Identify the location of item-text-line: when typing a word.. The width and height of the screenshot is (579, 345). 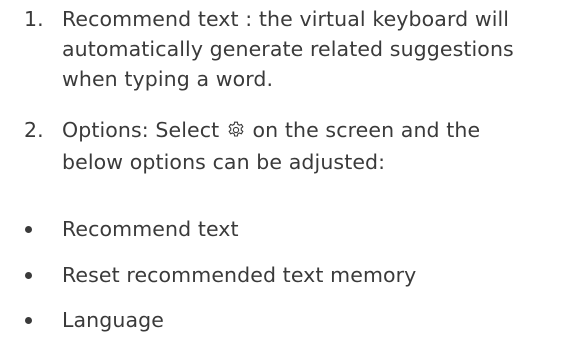
(168, 79).